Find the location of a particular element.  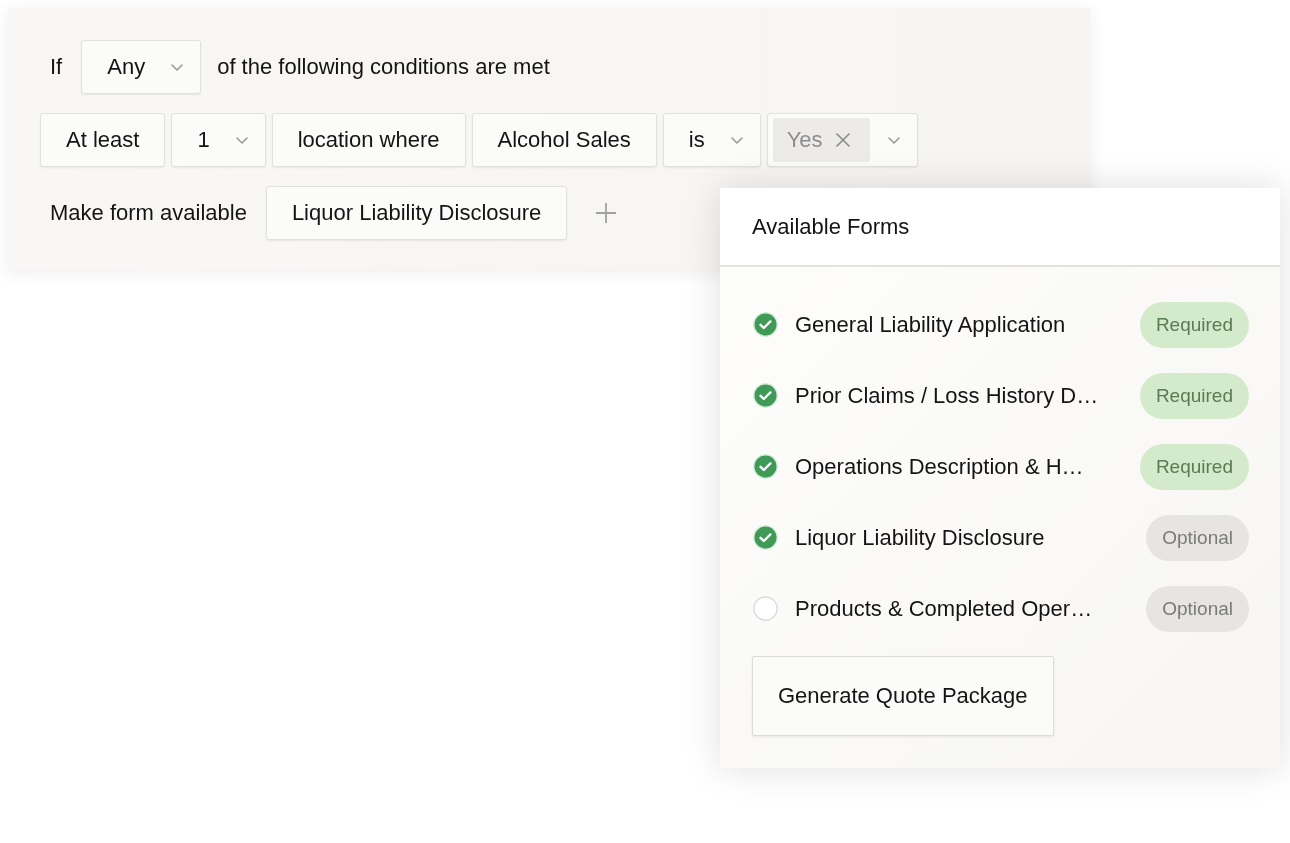

dropdown: 1 is located at coordinates (218, 140).